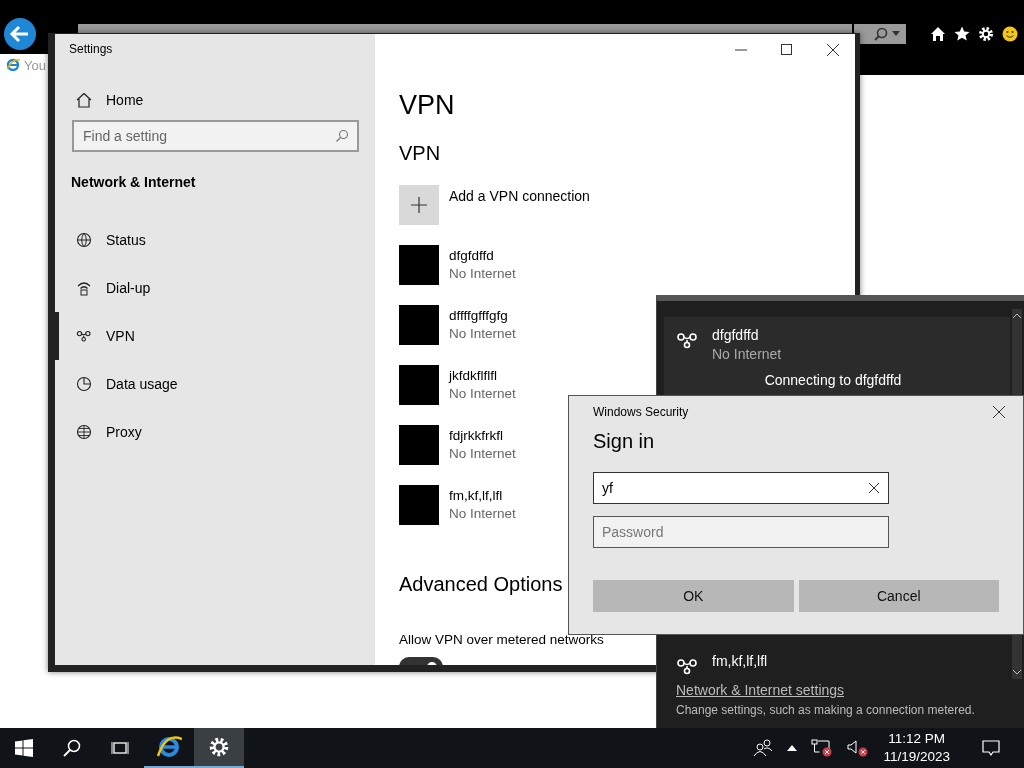 The width and height of the screenshot is (1024, 768). Describe the element at coordinates (624, 442) in the screenshot. I see `dialog-heading: Sign in` at that location.